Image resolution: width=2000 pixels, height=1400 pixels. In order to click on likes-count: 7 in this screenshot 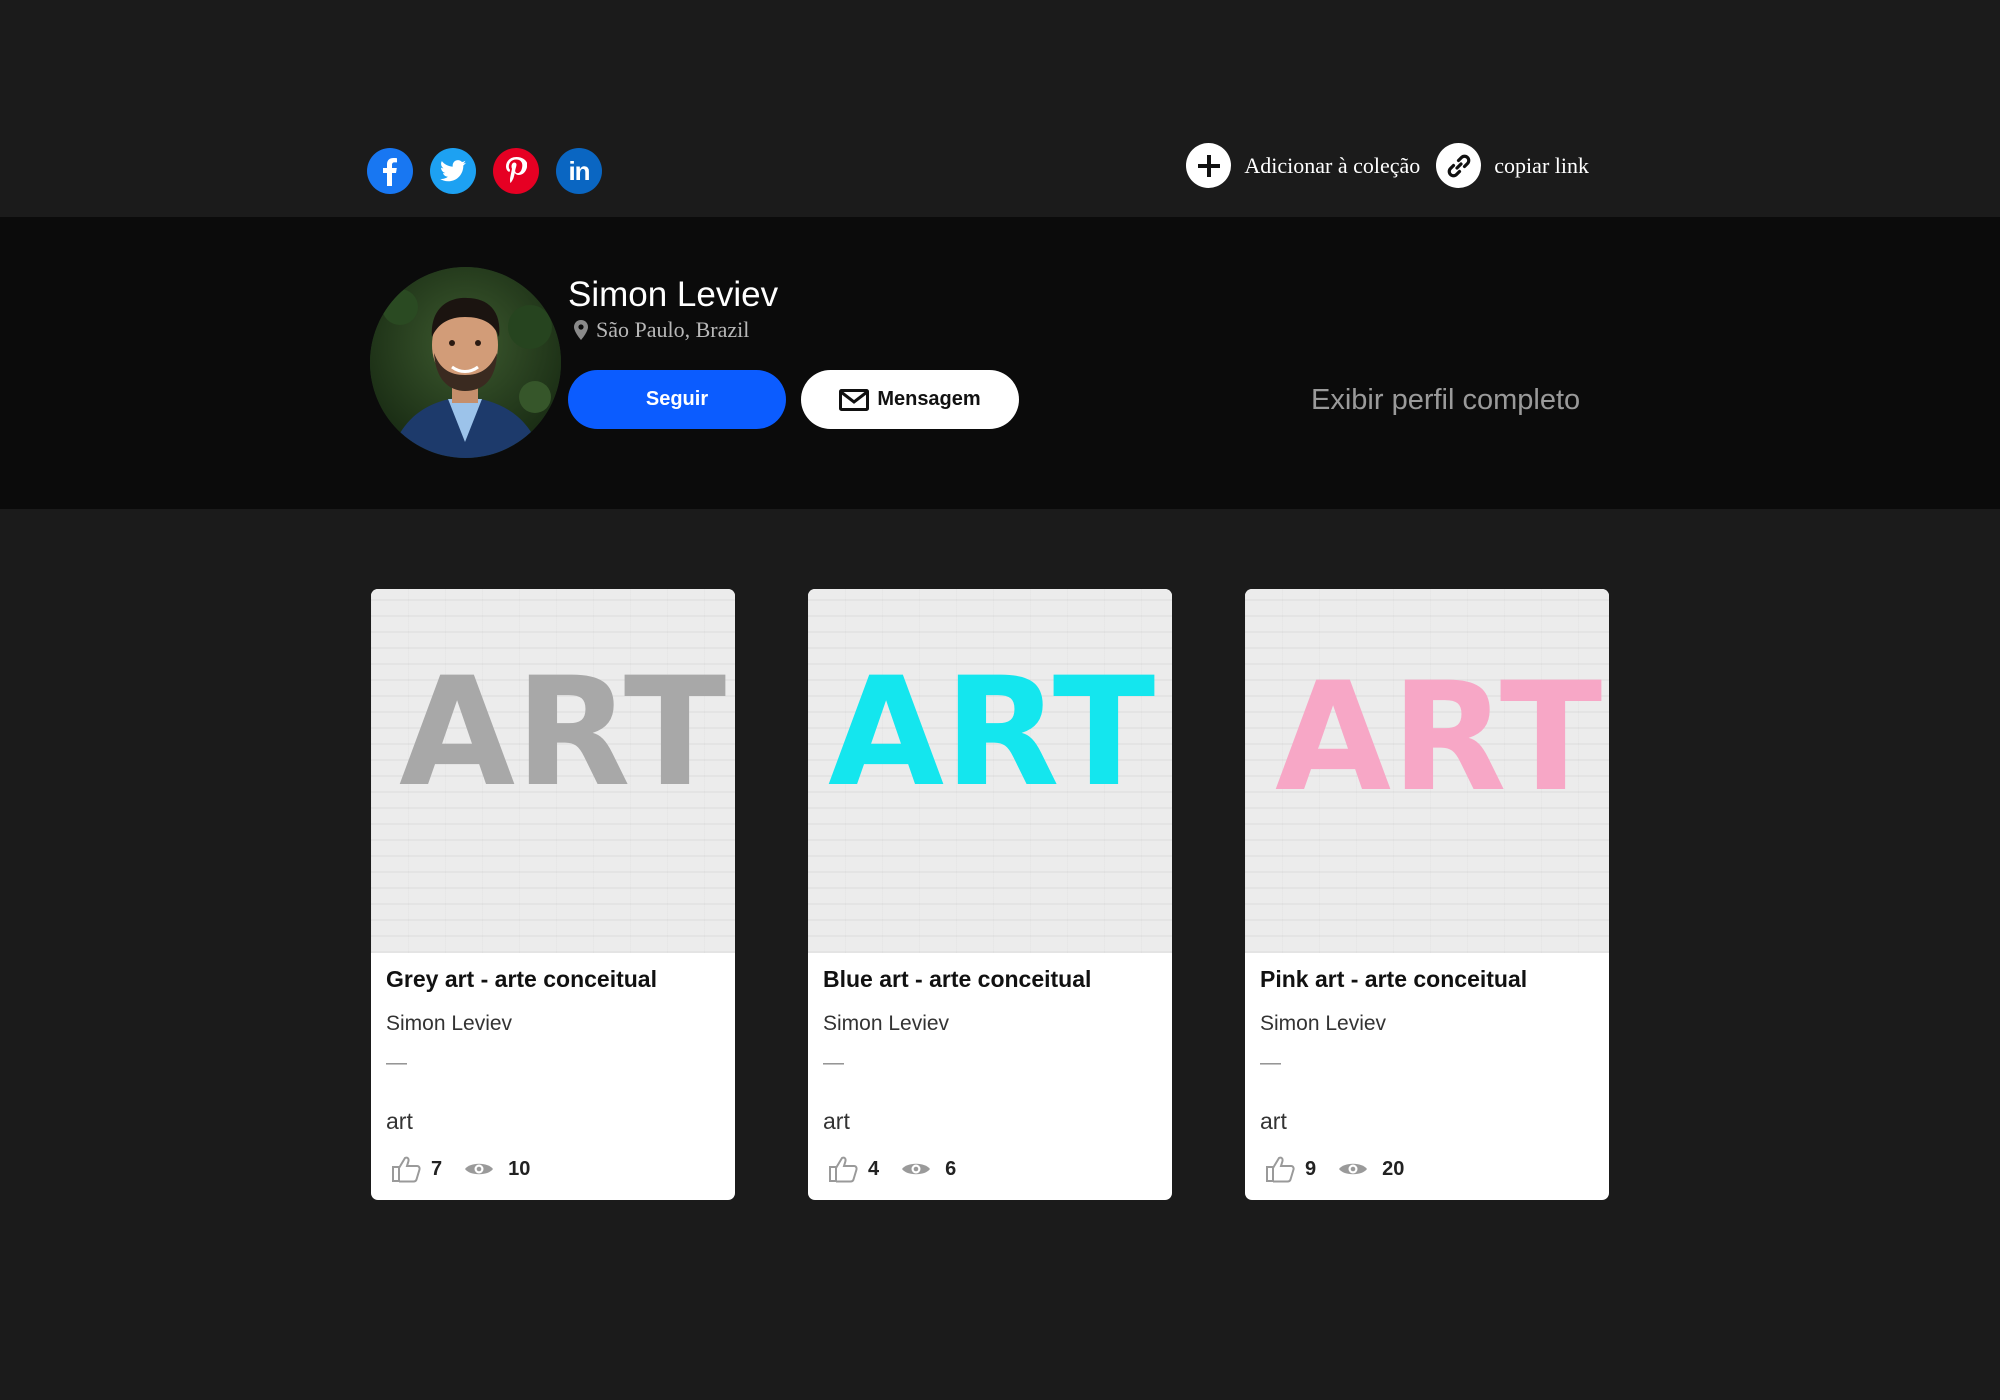, I will do `click(437, 1168)`.